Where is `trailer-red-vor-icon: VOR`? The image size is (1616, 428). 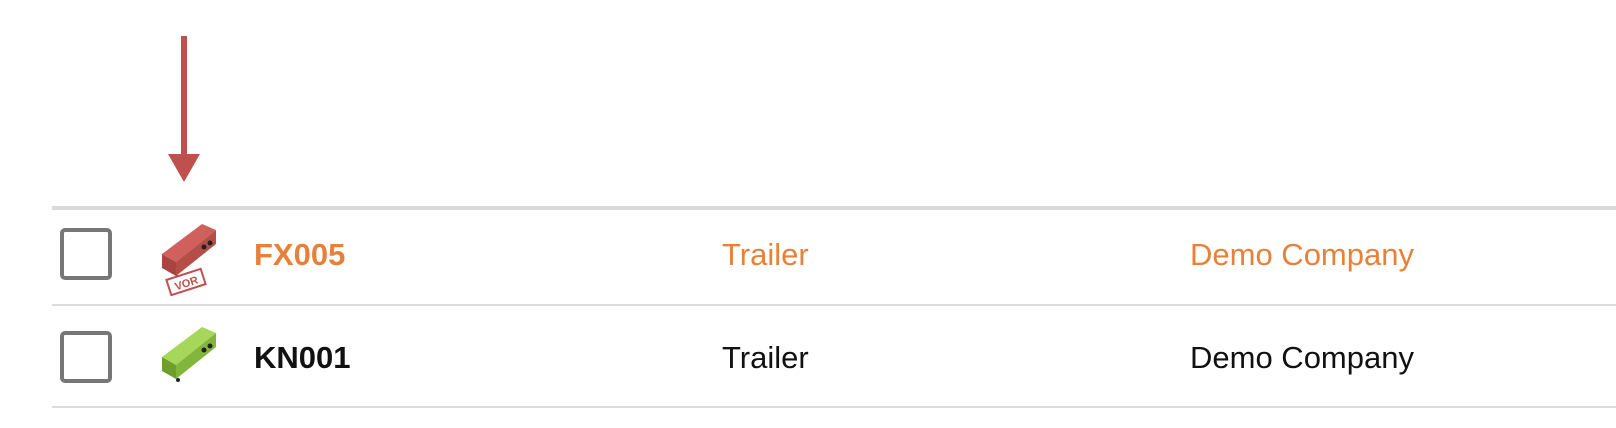
trailer-red-vor-icon: VOR is located at coordinates (189, 260).